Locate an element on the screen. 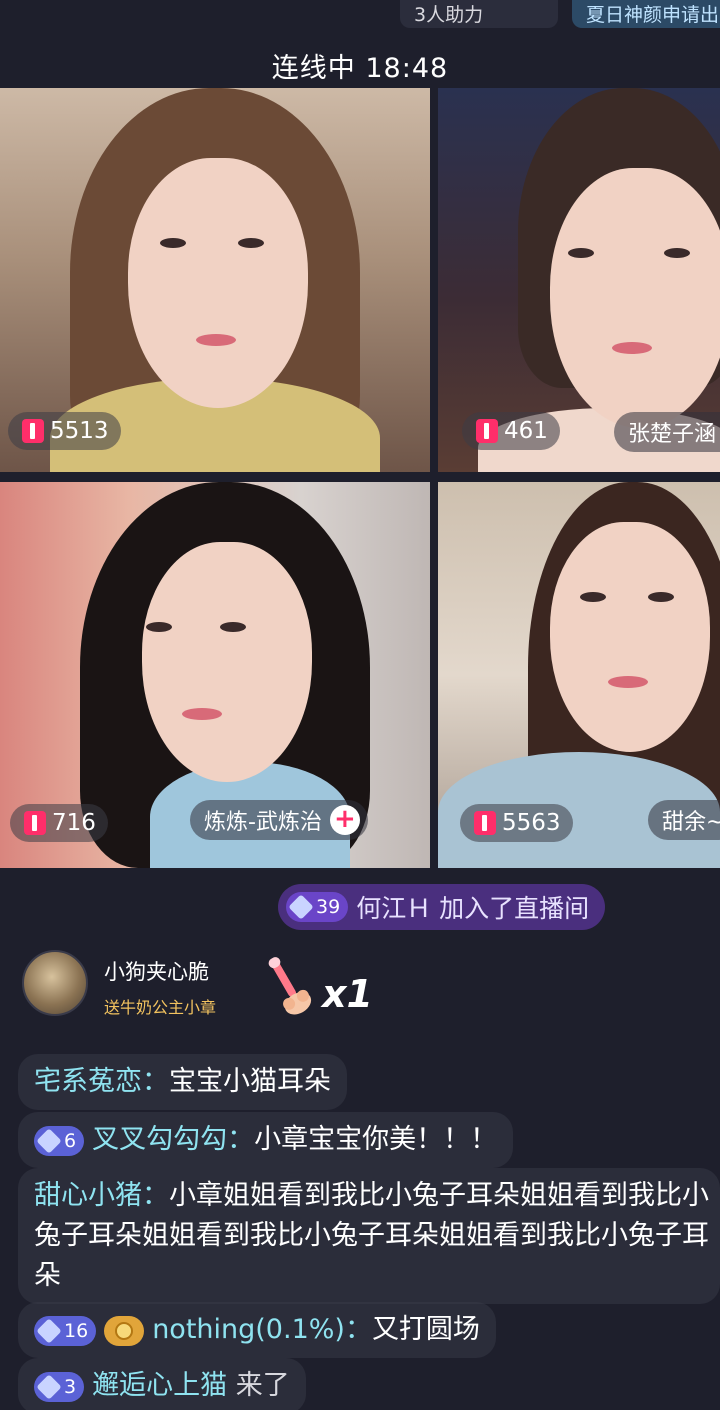  chat-nick: 宅系菟恋 is located at coordinates (88, 1081).